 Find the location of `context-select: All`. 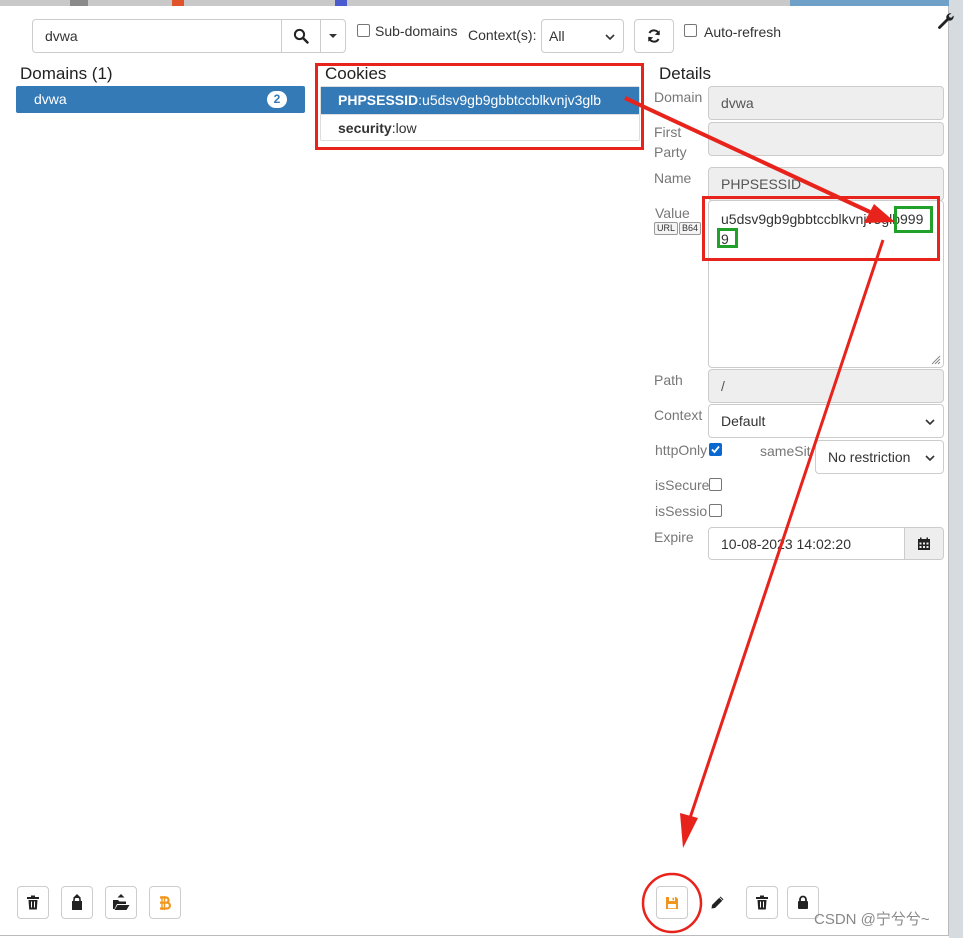

context-select: All is located at coordinates (582, 36).